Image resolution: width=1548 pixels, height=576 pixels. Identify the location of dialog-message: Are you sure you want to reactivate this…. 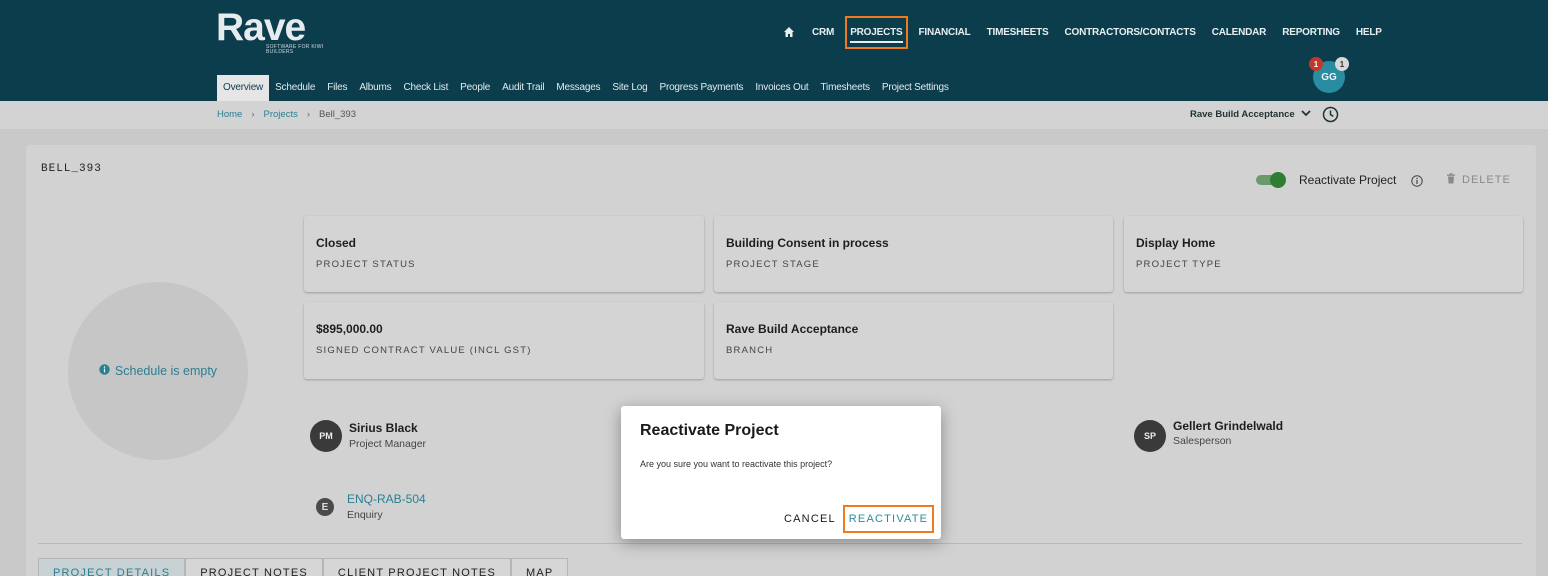
(736, 464).